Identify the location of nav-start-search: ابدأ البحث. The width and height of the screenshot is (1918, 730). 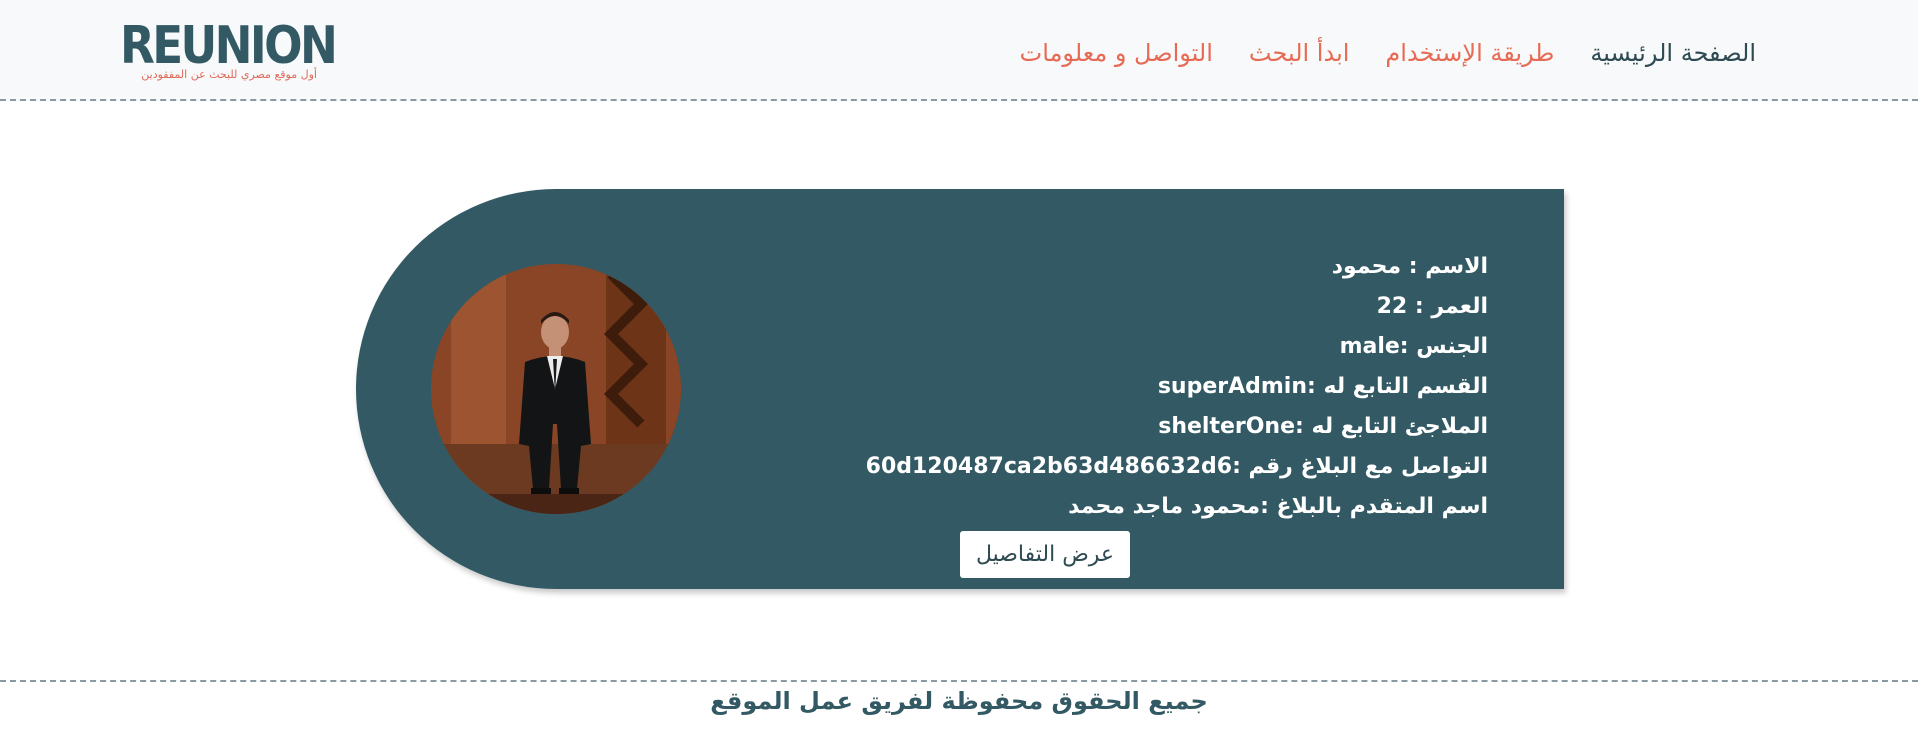
(1299, 53).